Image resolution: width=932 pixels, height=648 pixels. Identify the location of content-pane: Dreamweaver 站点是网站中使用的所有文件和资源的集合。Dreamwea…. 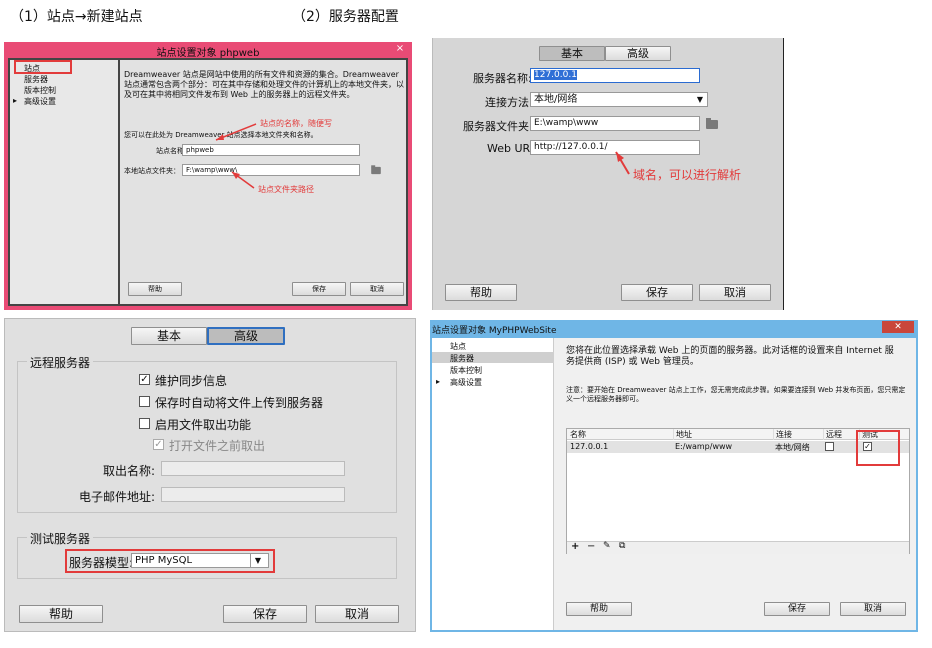
(263, 182).